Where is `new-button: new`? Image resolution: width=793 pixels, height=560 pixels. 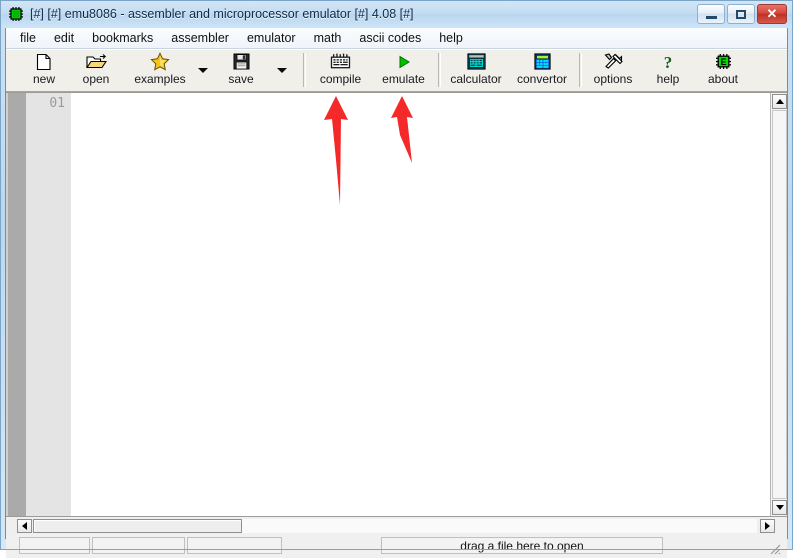 new-button: new is located at coordinates (44, 70).